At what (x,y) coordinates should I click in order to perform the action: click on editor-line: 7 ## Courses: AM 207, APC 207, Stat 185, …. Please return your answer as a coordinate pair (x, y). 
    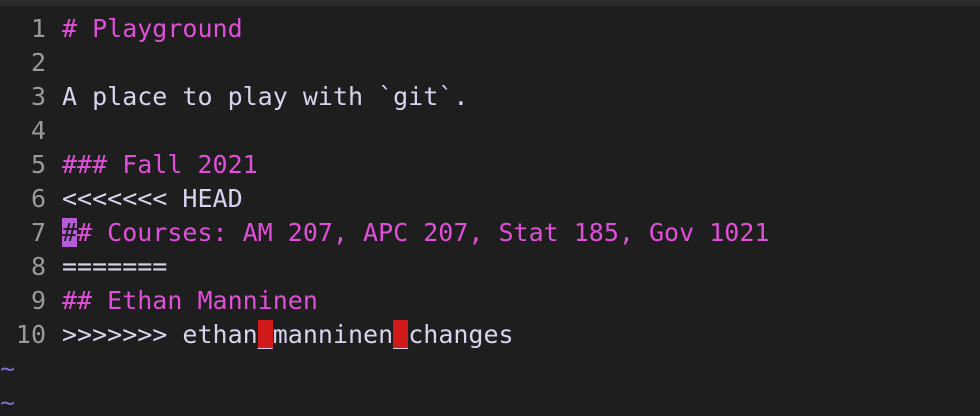
    Looking at the image, I should click on (490, 233).